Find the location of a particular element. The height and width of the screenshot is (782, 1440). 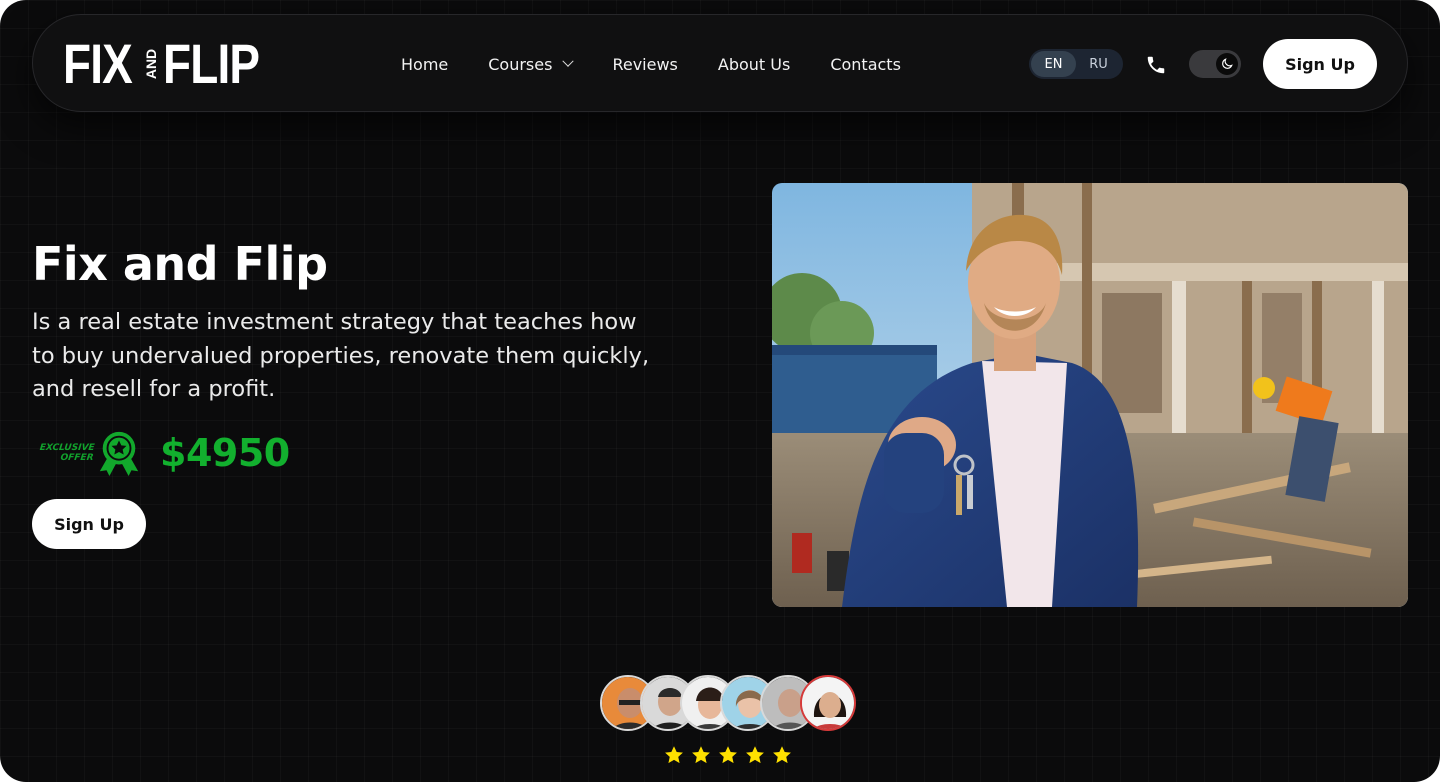

logo: FIX AND FLIP is located at coordinates (171, 63).